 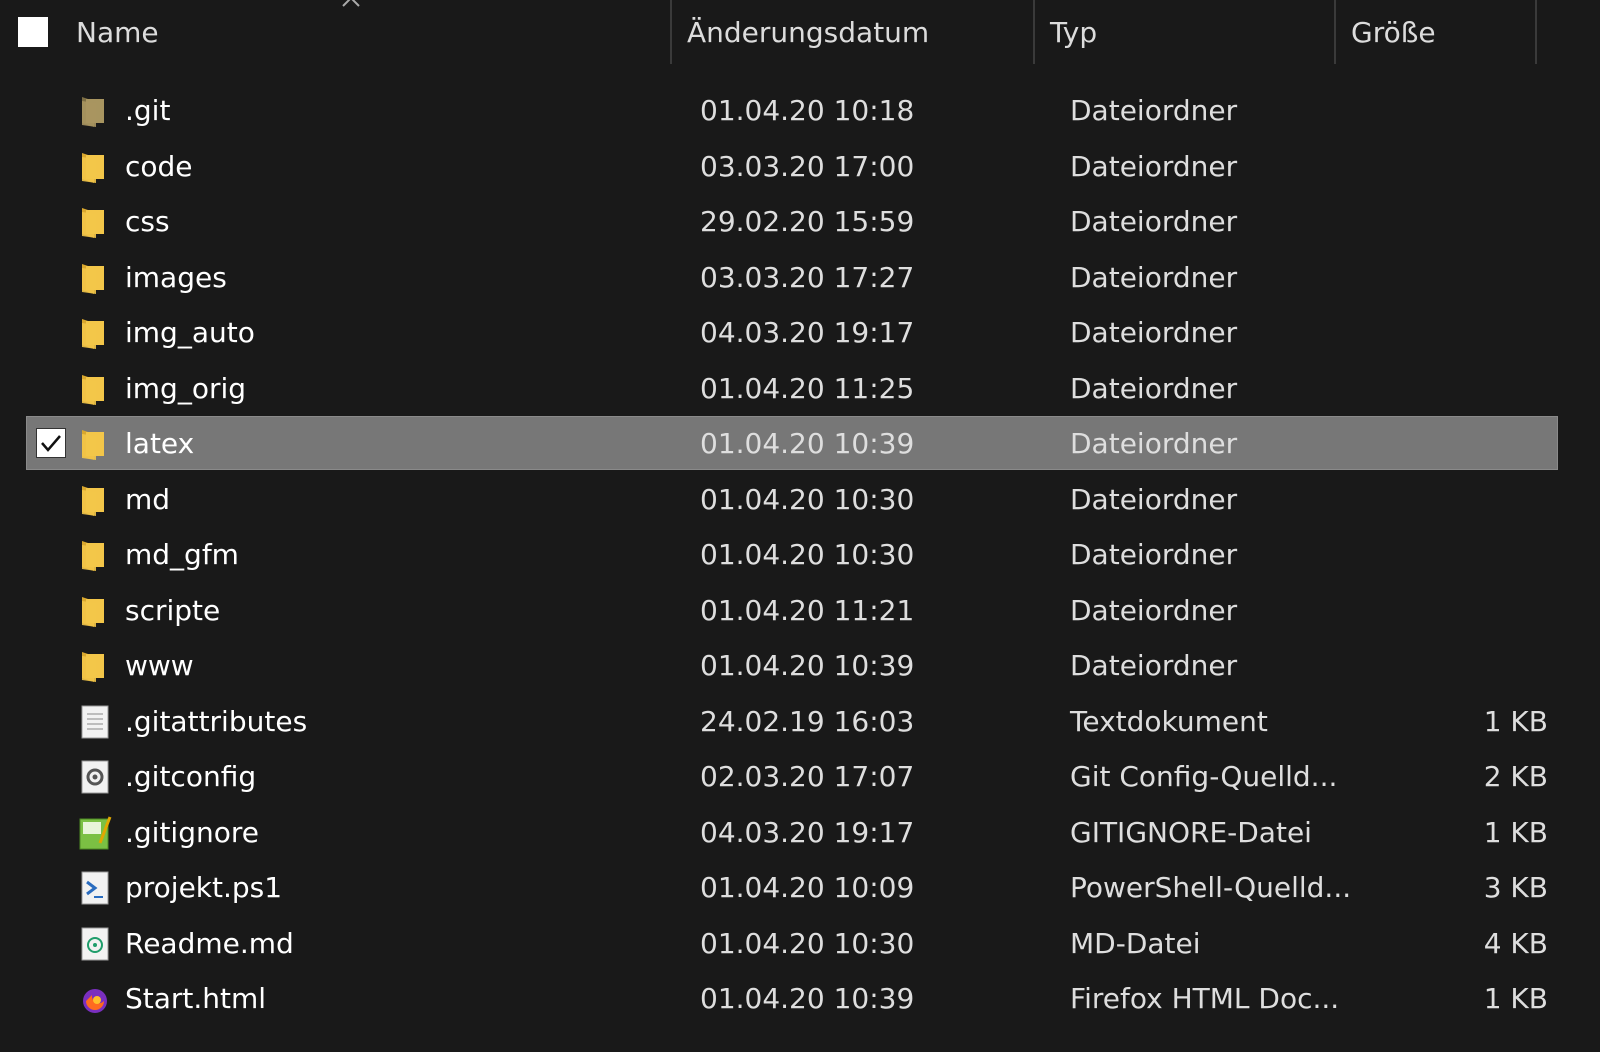 What do you see at coordinates (807, 166) in the screenshot?
I see `file-date: 03.03.20 17:00` at bounding box center [807, 166].